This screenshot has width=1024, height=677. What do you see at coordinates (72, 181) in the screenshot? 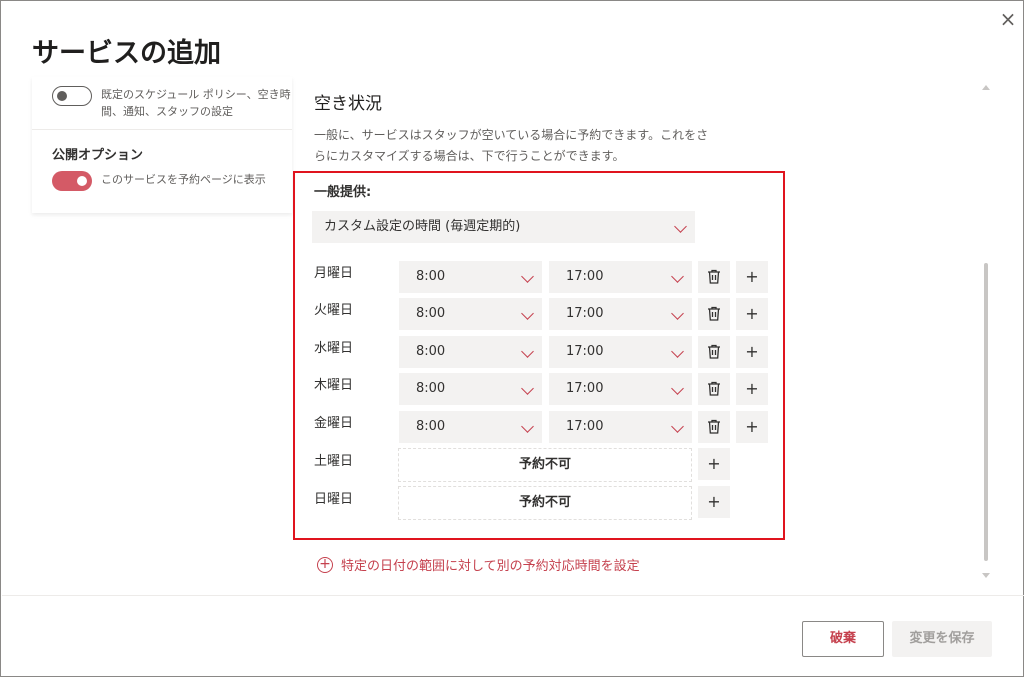
I see `publish-toggle` at bounding box center [72, 181].